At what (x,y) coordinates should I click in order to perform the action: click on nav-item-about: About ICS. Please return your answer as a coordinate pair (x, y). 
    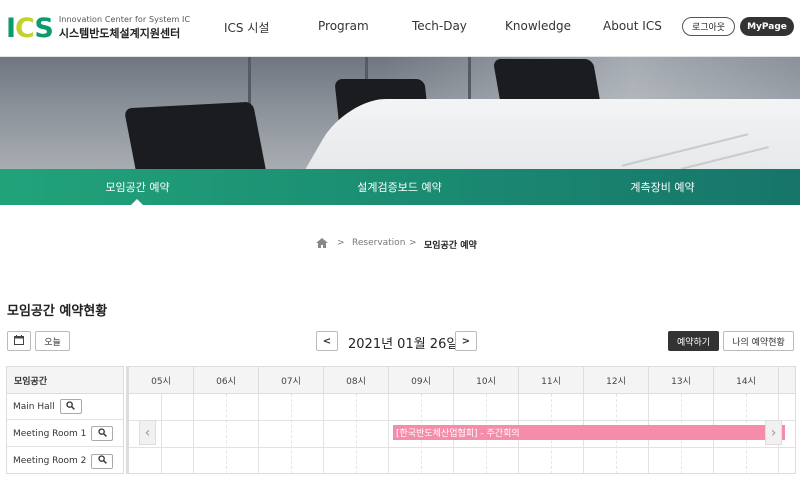
    Looking at the image, I should click on (632, 26).